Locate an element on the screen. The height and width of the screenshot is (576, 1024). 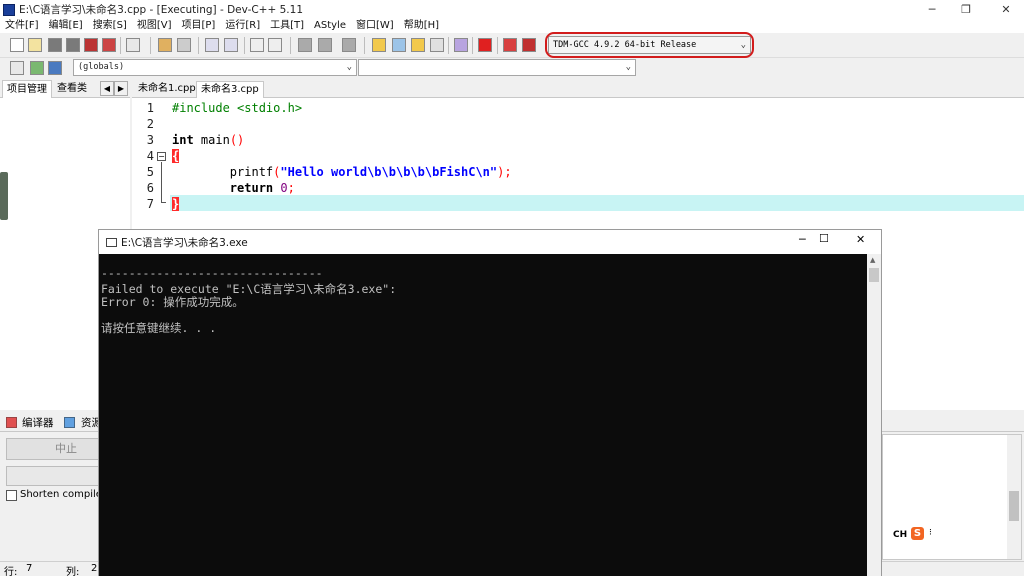
save-all-icon is located at coordinates (73, 45).